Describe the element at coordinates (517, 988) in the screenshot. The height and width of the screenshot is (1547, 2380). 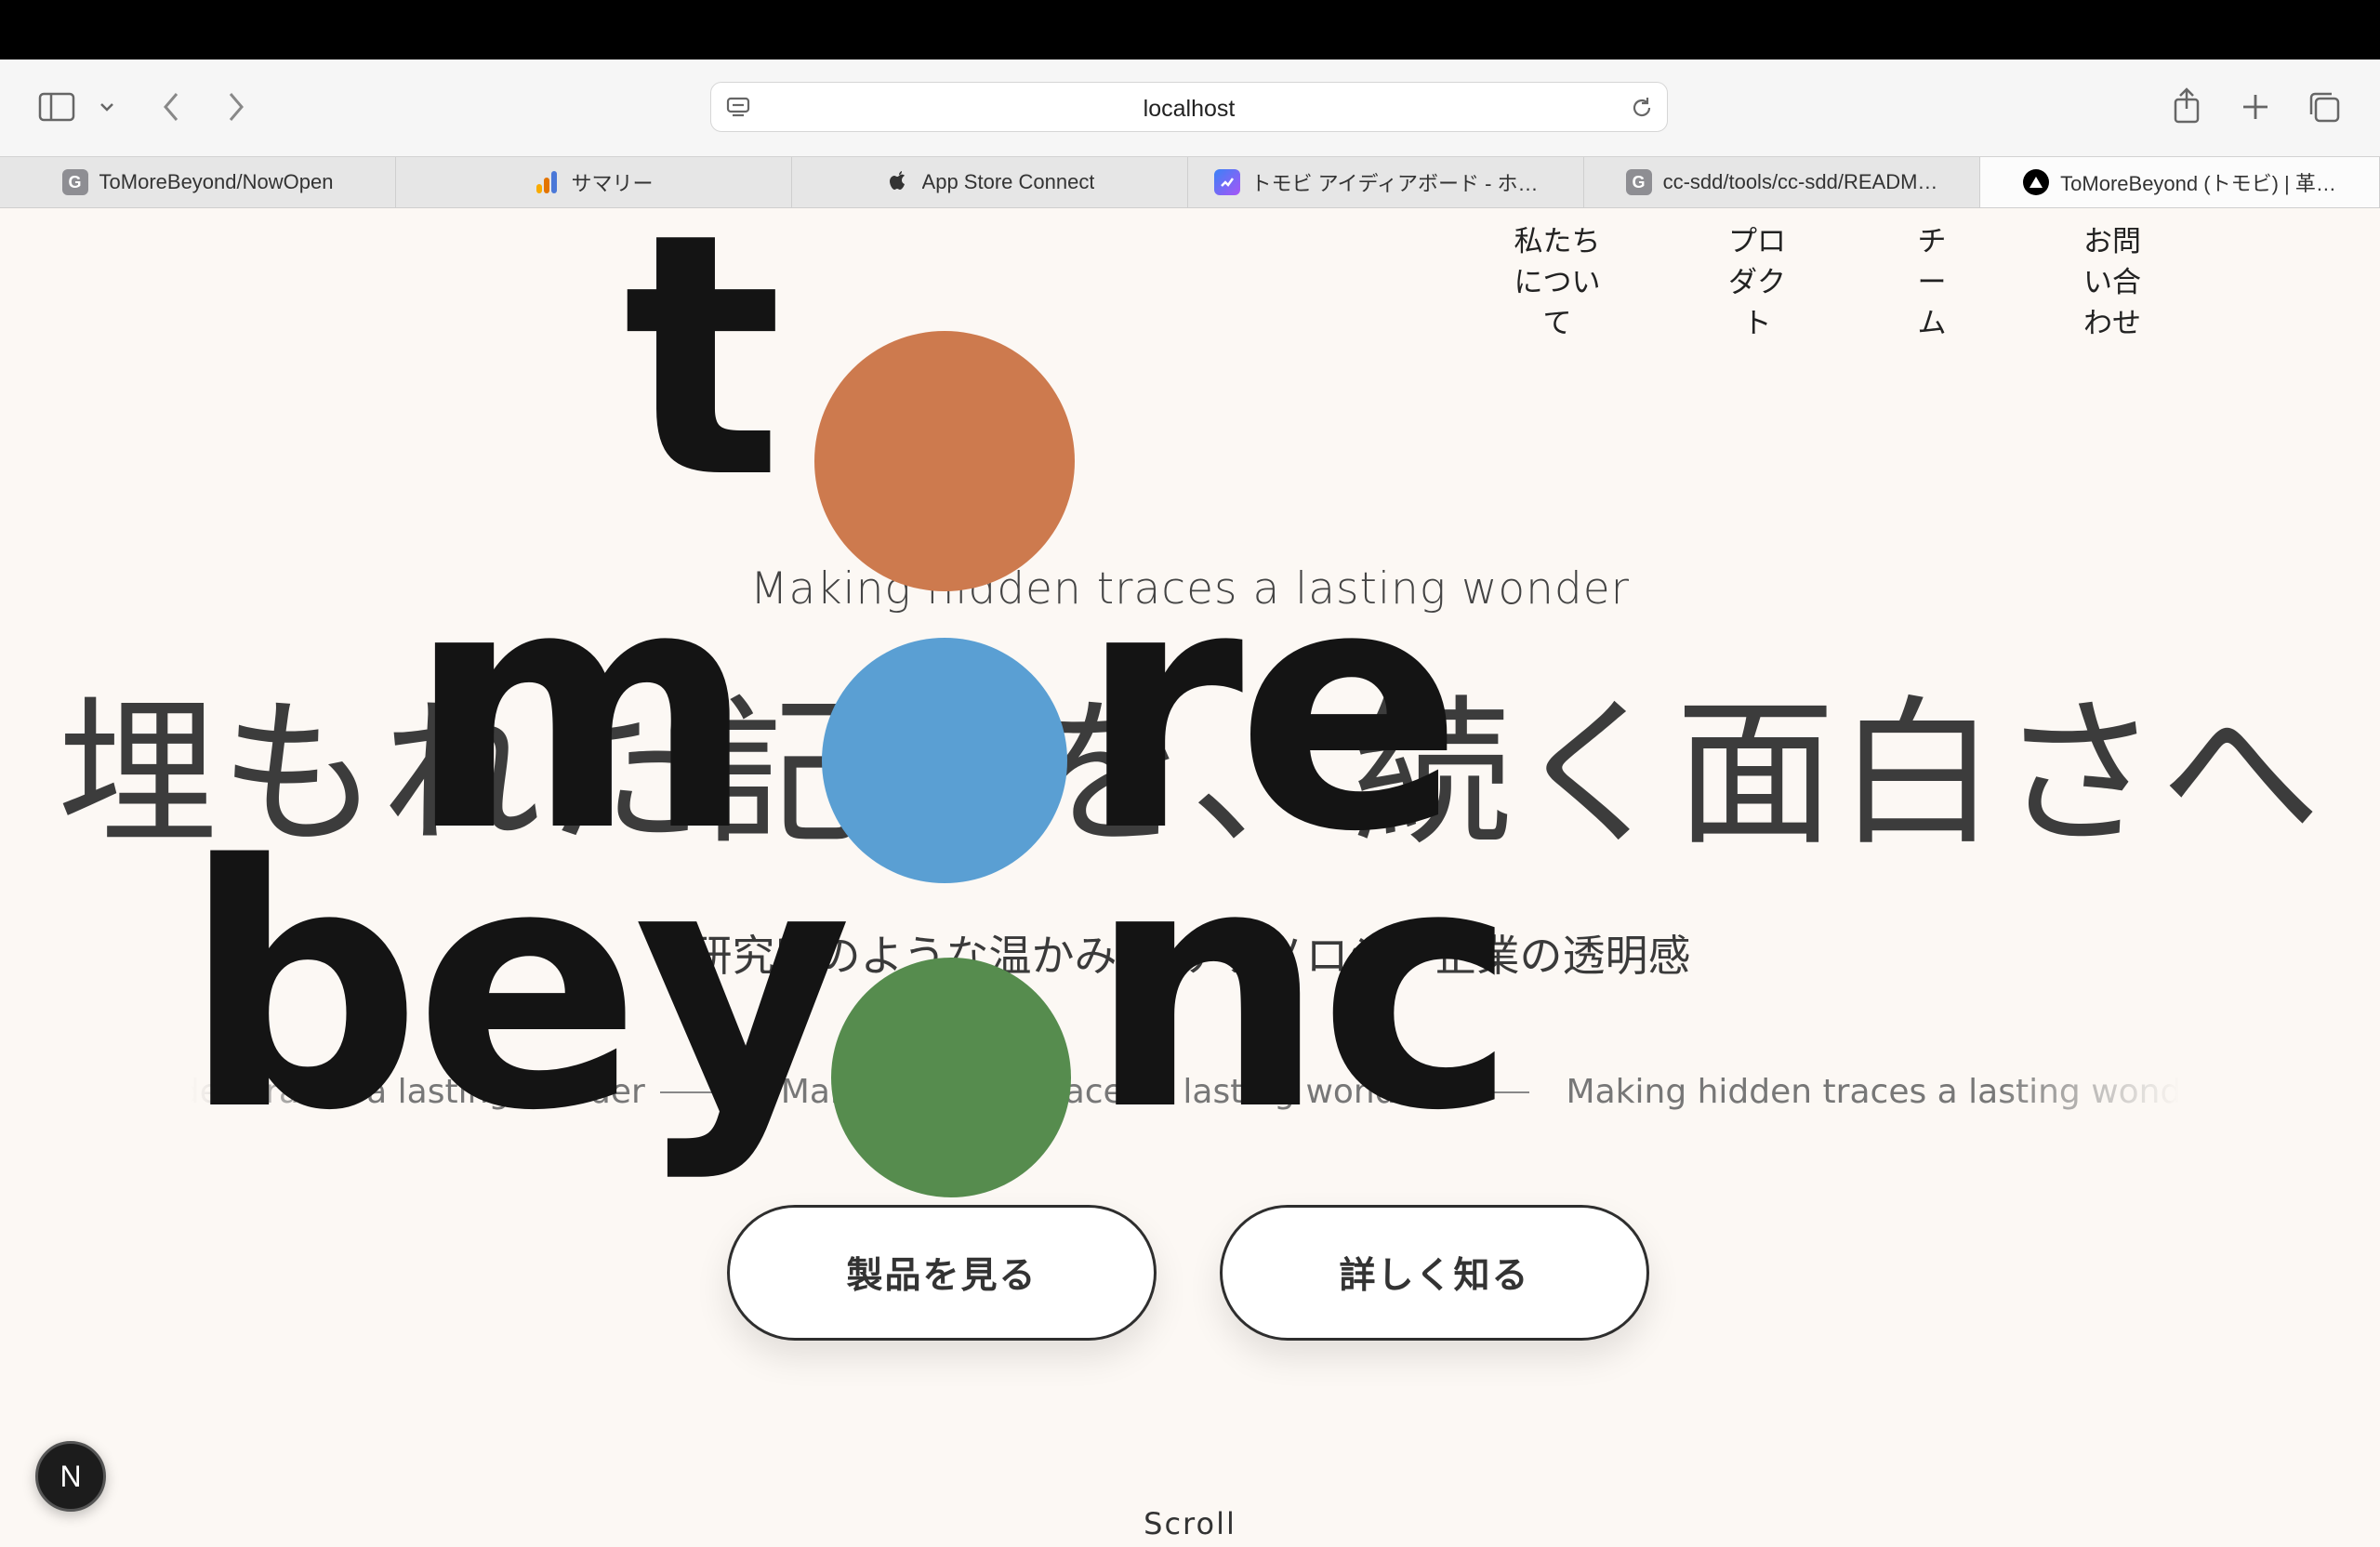
I see `wordmark-letters-bey: bey` at that location.